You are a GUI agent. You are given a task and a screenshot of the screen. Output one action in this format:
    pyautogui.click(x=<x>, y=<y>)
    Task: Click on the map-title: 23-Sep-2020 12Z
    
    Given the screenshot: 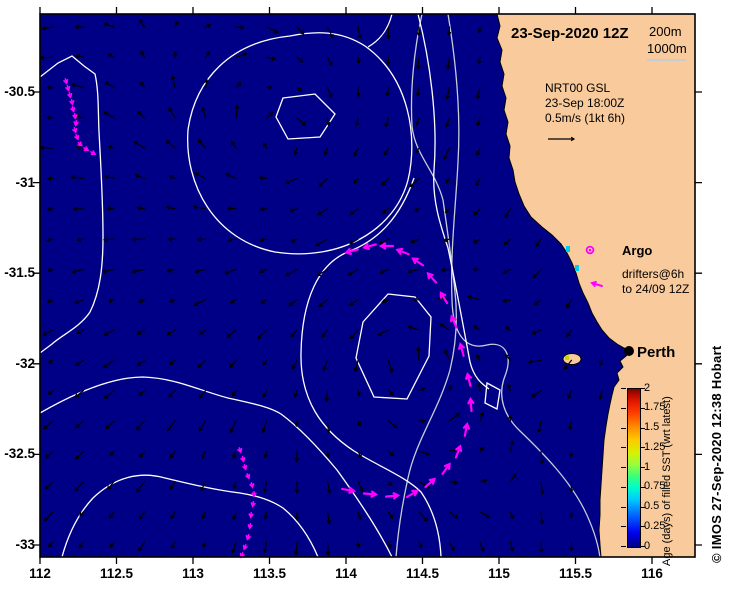 What is the action you would take?
    pyautogui.click(x=570, y=33)
    